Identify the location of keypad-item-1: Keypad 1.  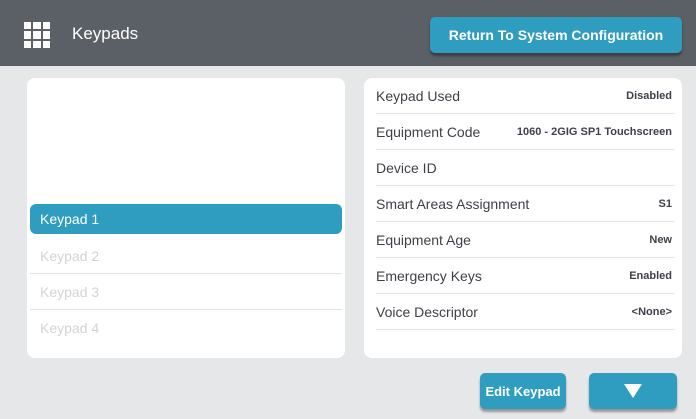
(186, 219).